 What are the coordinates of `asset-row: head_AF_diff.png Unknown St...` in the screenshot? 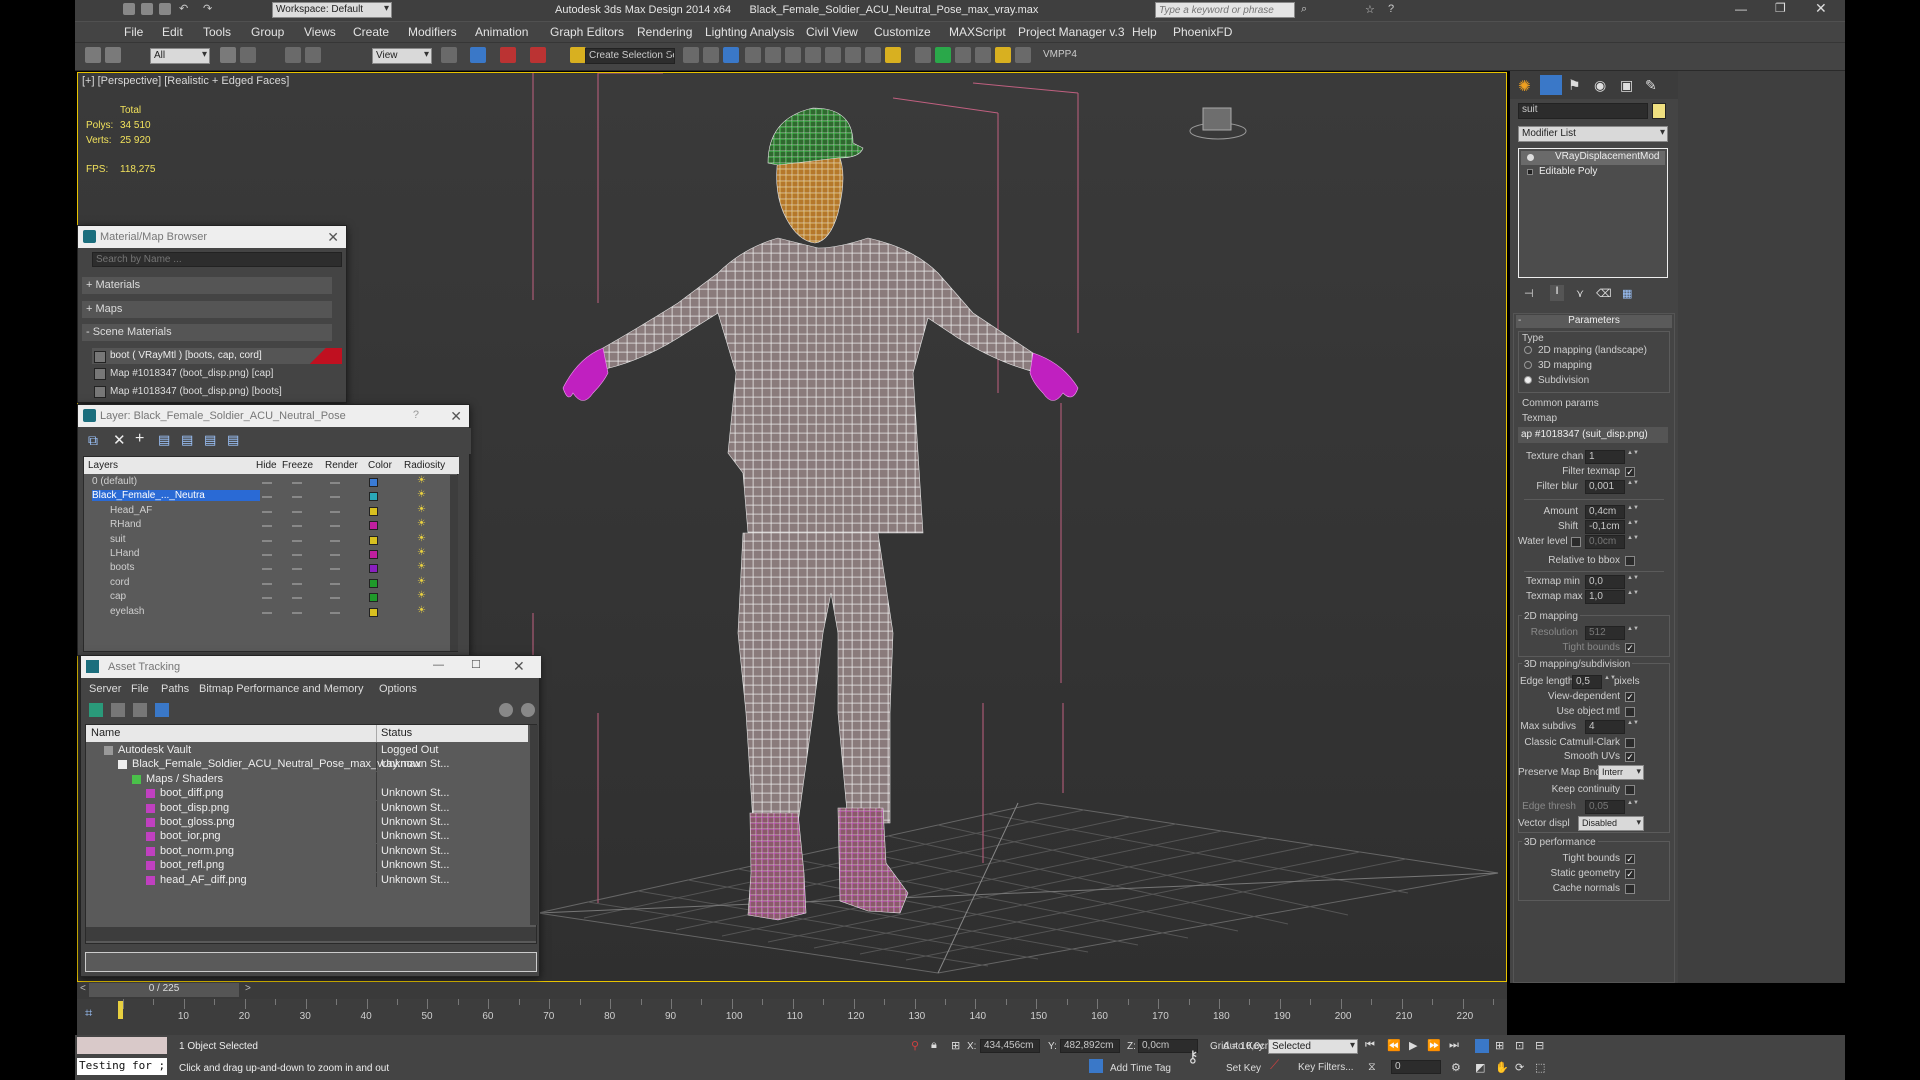 It's located at (307, 881).